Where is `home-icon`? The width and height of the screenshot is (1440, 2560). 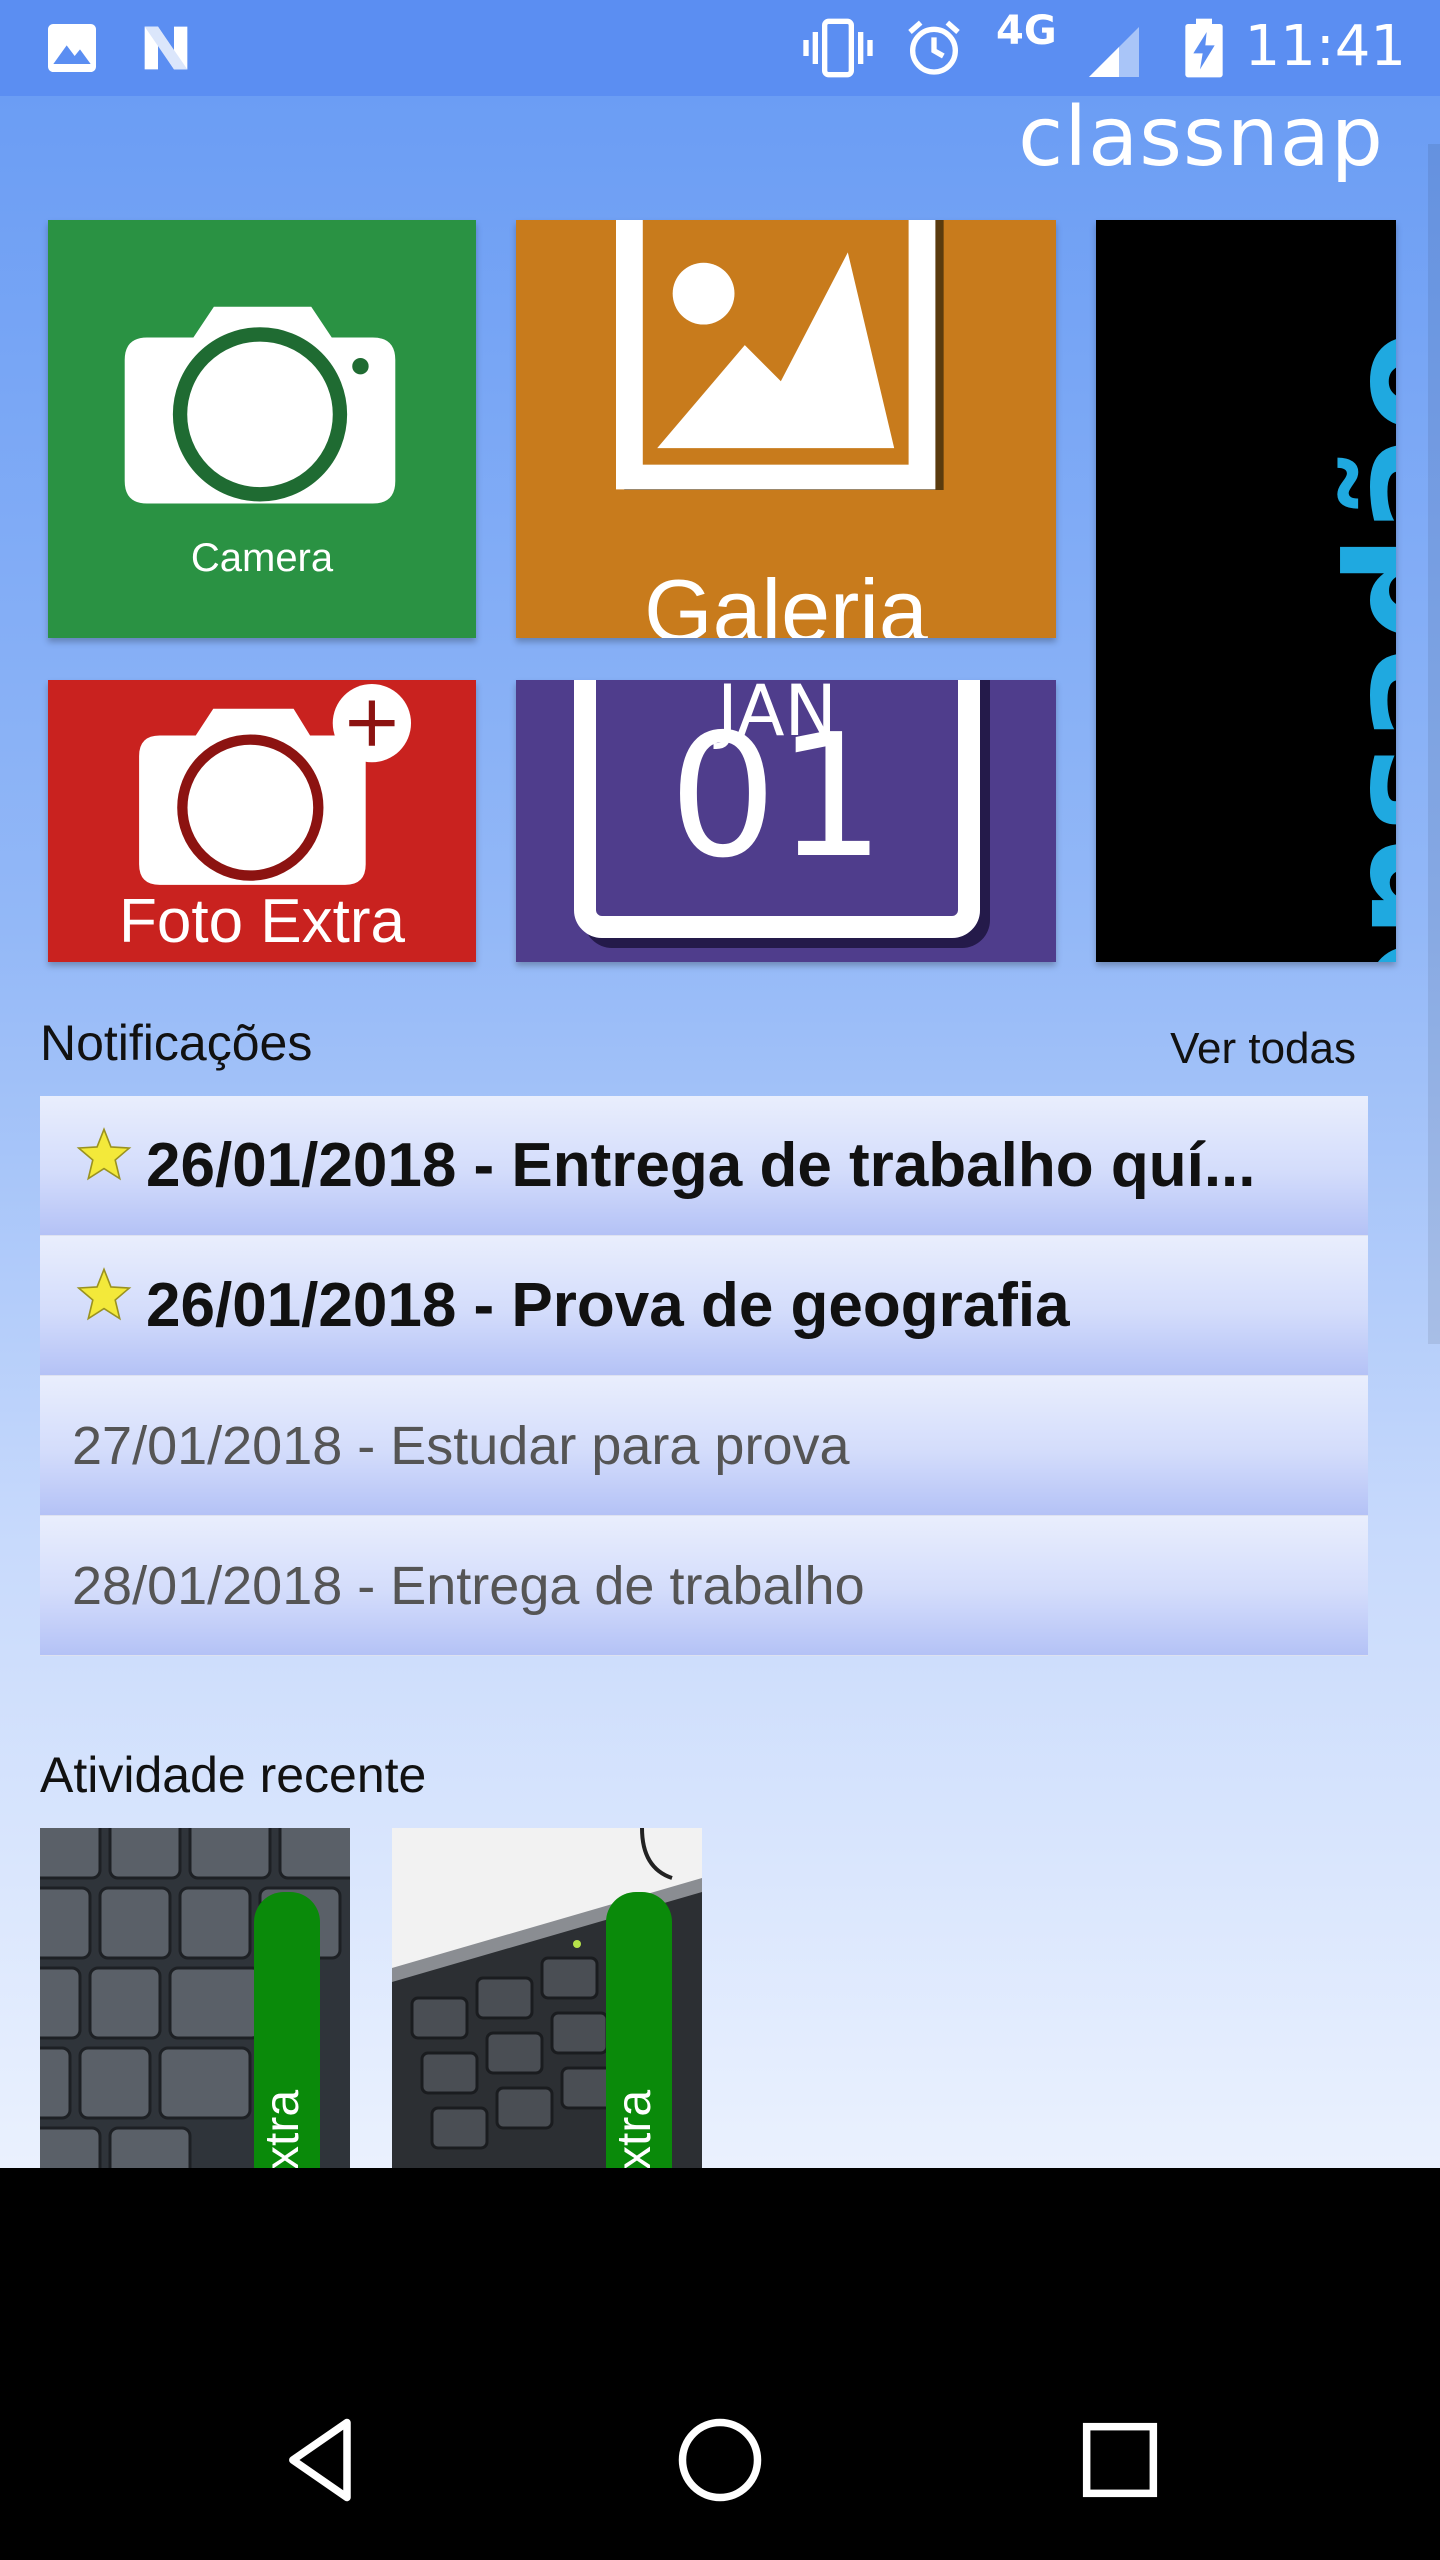
home-icon is located at coordinates (720, 2460).